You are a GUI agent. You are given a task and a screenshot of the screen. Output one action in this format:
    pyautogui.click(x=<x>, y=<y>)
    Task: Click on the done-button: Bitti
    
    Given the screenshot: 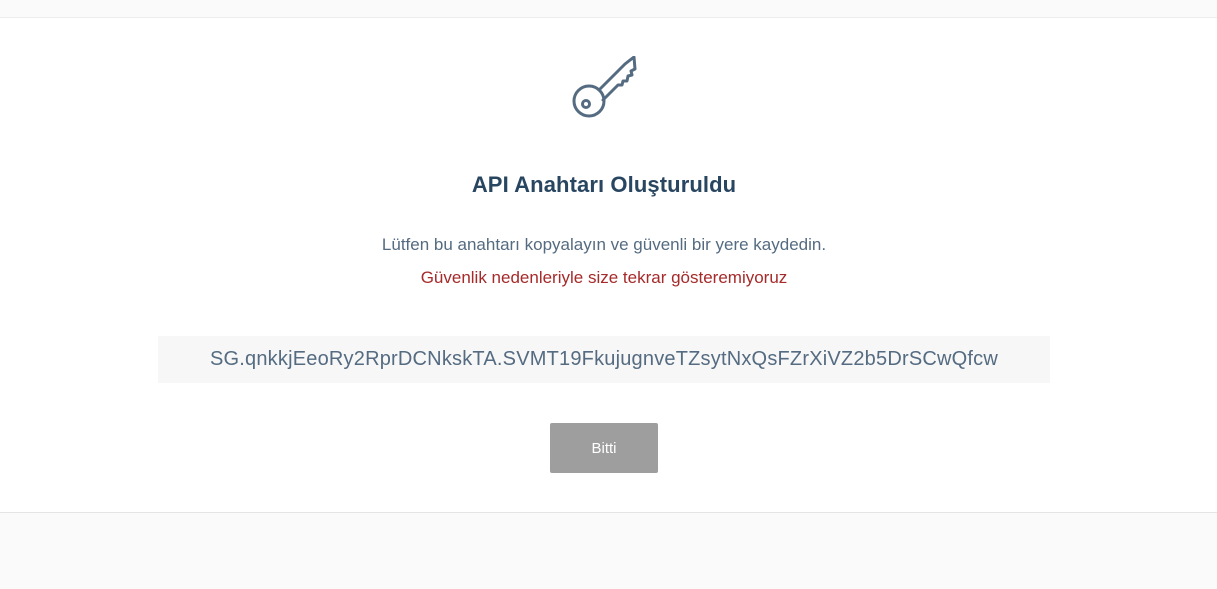 What is the action you would take?
    pyautogui.click(x=604, y=448)
    